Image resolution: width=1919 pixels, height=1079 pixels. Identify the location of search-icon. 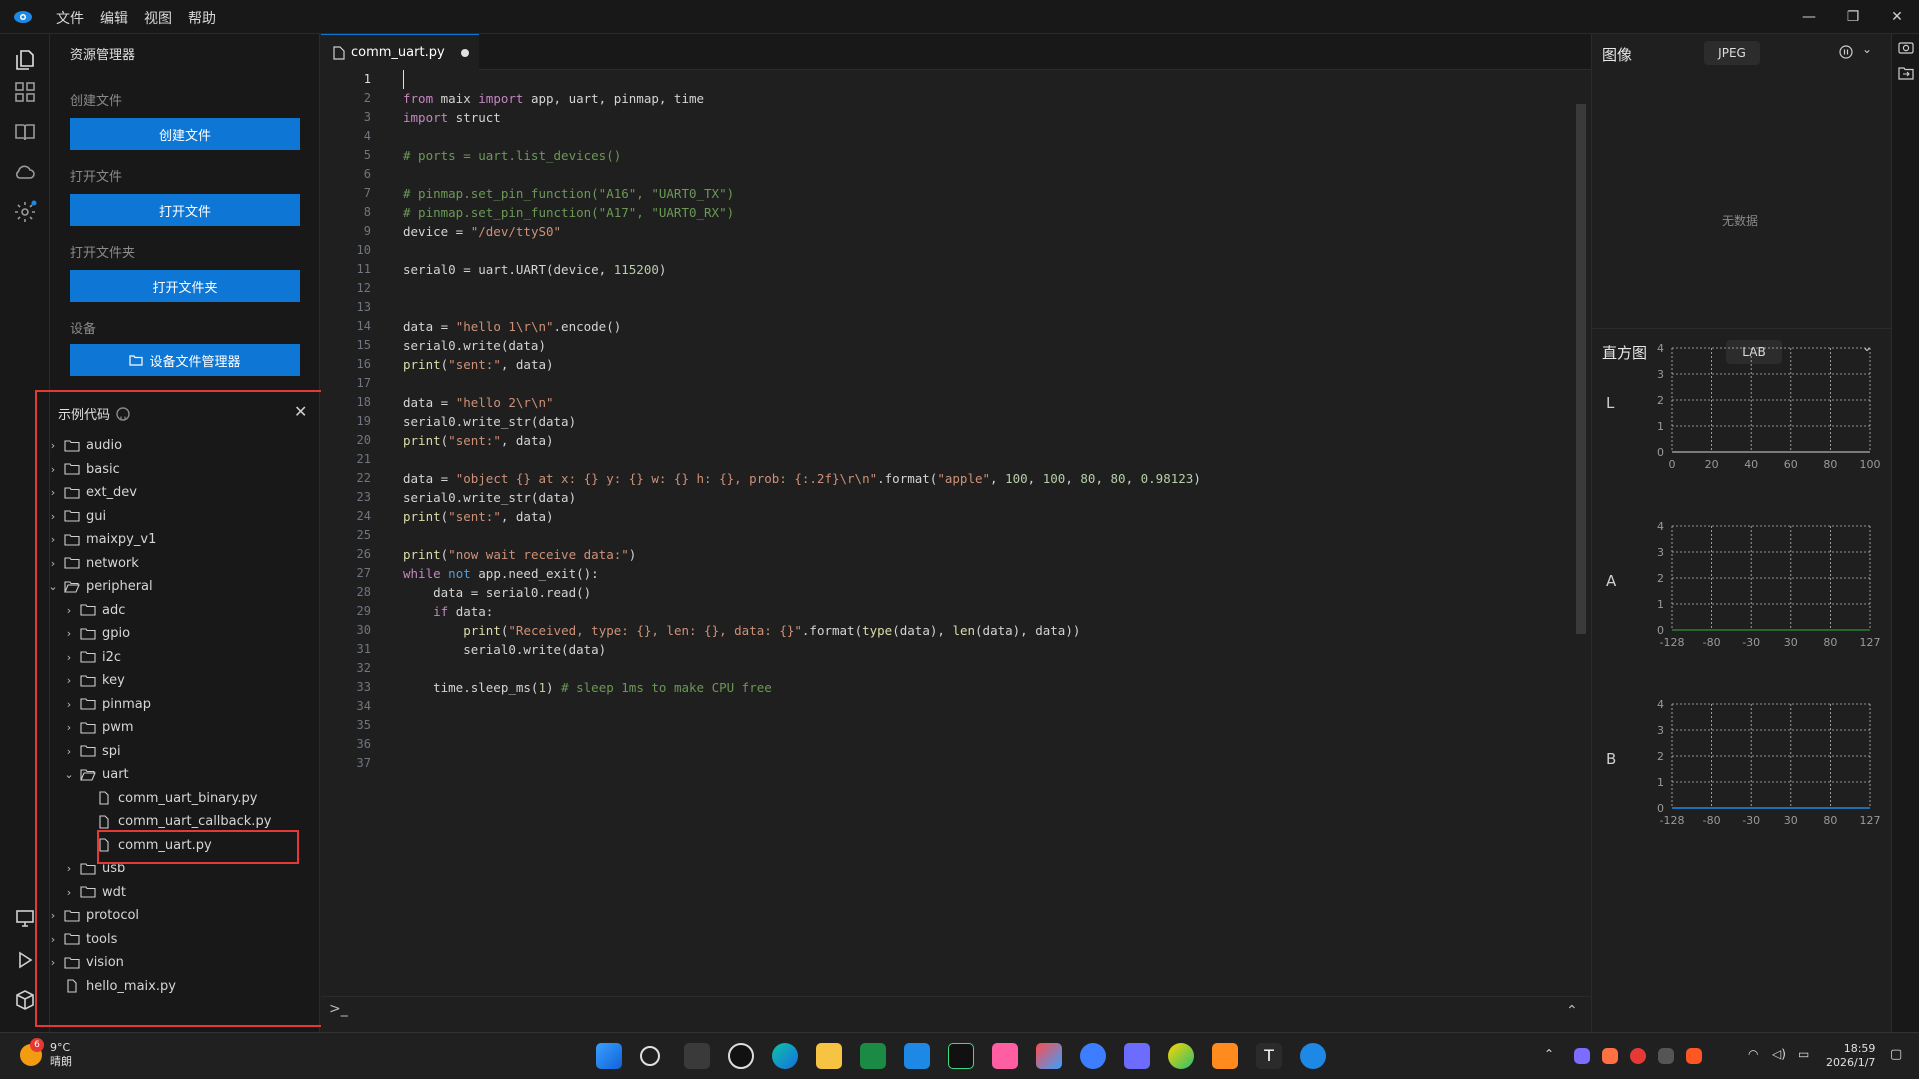
(650, 1056).